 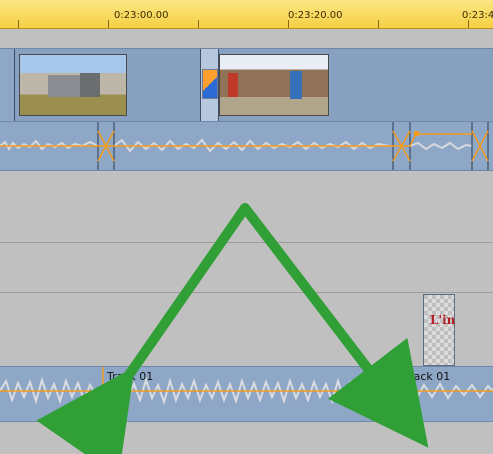 I want to click on transition-icon, so click(x=210, y=84).